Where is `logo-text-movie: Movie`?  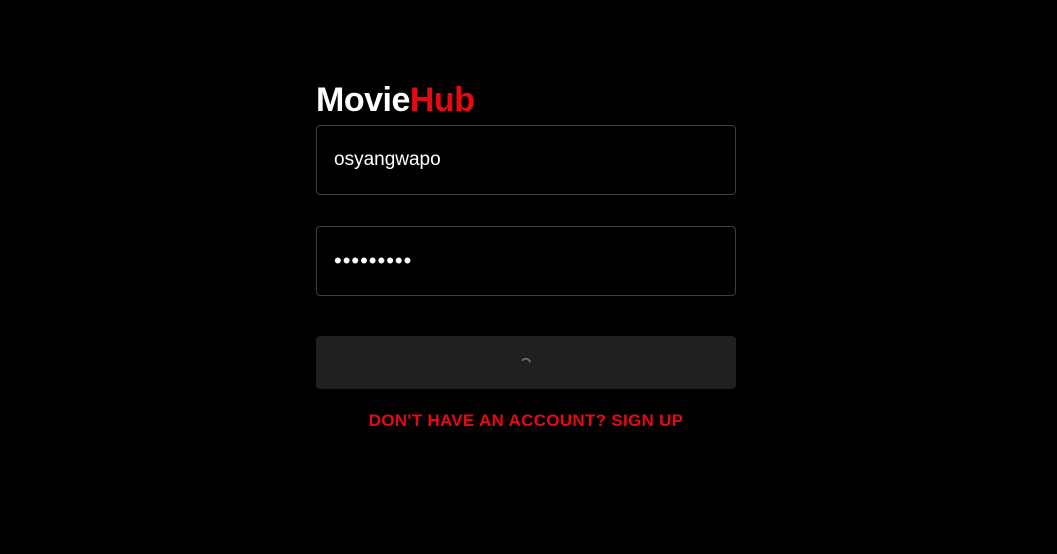 logo-text-movie: Movie is located at coordinates (363, 100).